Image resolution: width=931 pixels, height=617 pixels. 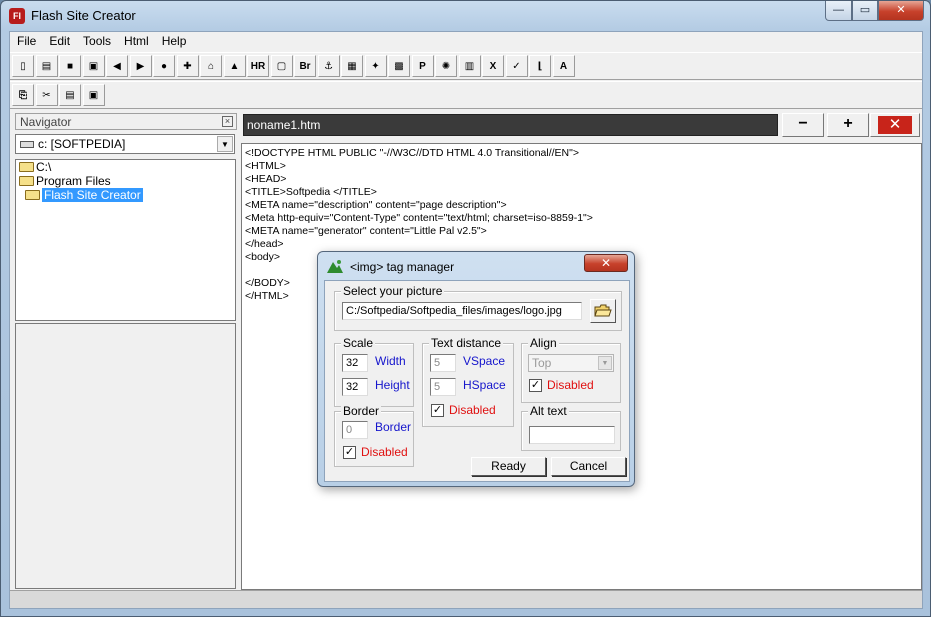 What do you see at coordinates (46, 66) in the screenshot?
I see `open-button: ▤` at bounding box center [46, 66].